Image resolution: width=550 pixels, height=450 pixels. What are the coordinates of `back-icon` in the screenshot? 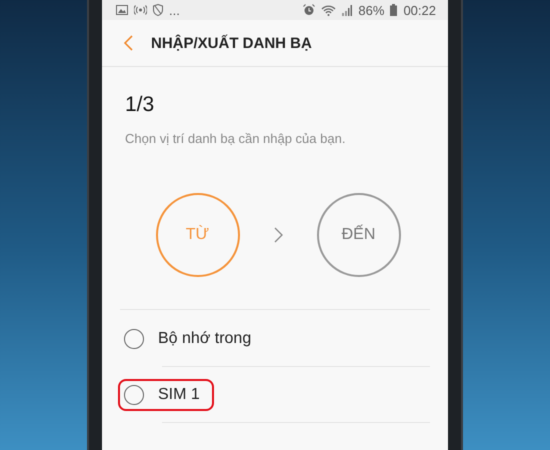 It's located at (128, 43).